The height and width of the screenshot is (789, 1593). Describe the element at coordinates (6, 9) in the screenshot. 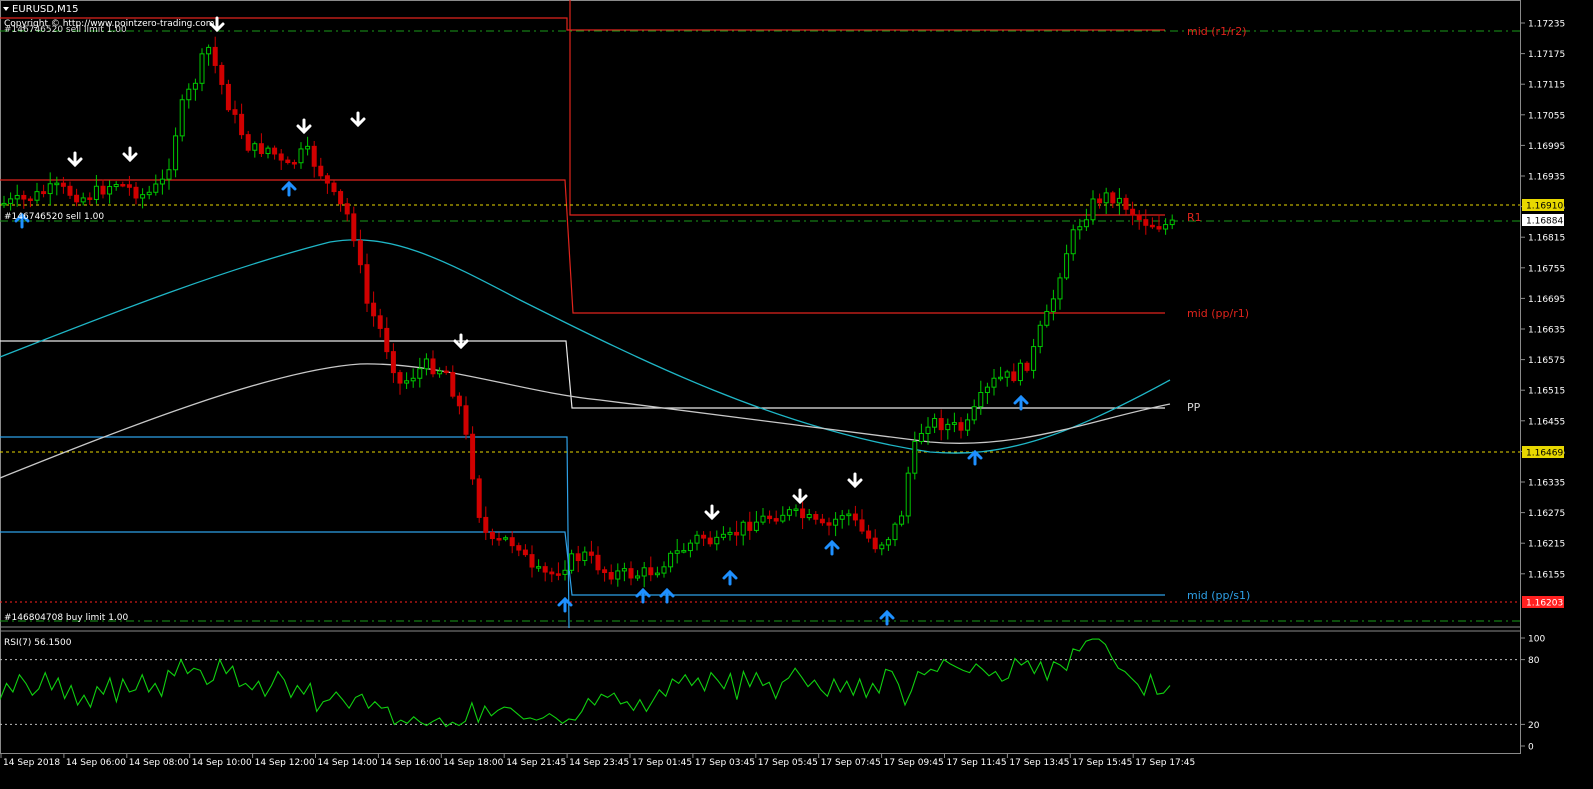

I see `chart-menu-triangle-icon` at that location.